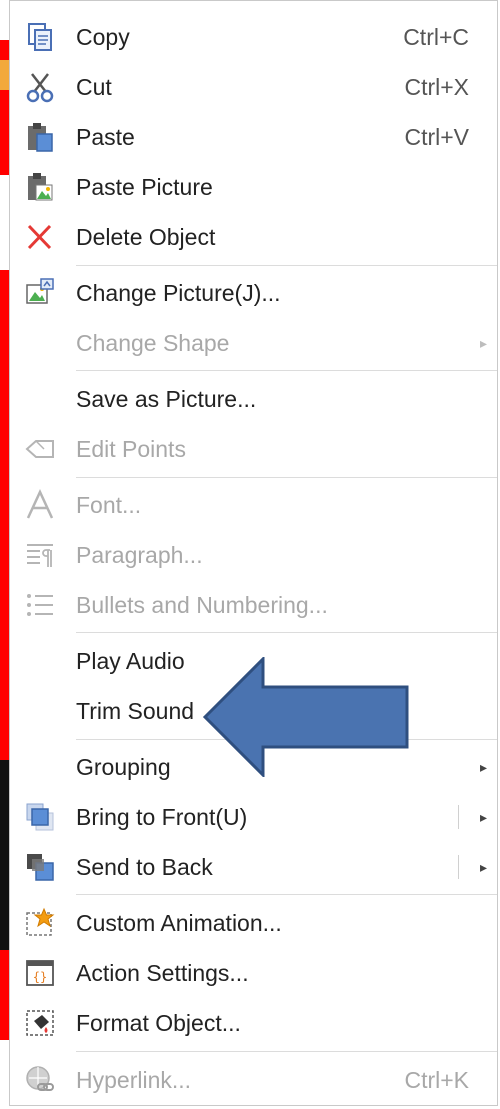 Image resolution: width=500 pixels, height=1109 pixels. Describe the element at coordinates (144, 867) in the screenshot. I see `menu-item-label: Send to Back` at that location.